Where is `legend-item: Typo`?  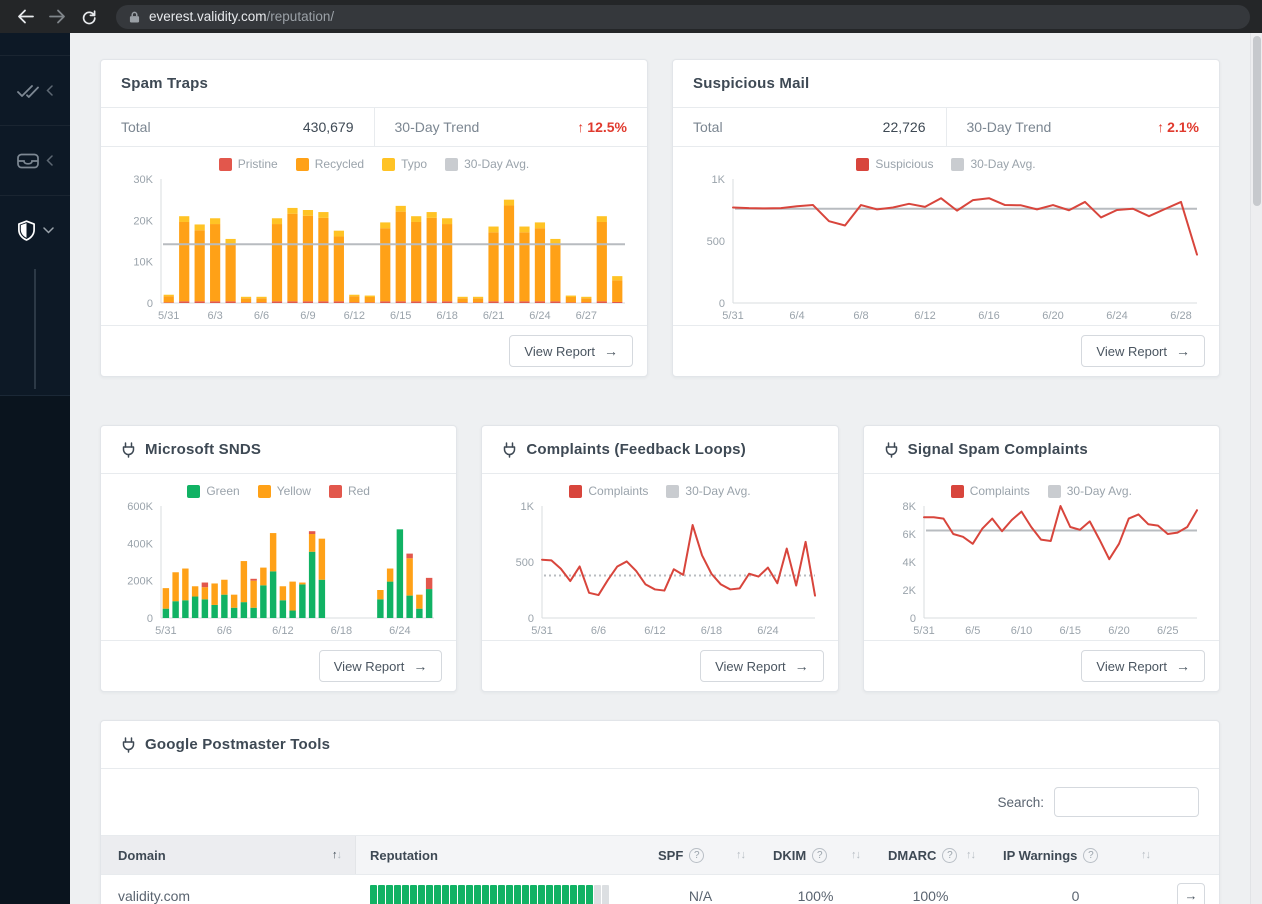
legend-item: Typo is located at coordinates (404, 164).